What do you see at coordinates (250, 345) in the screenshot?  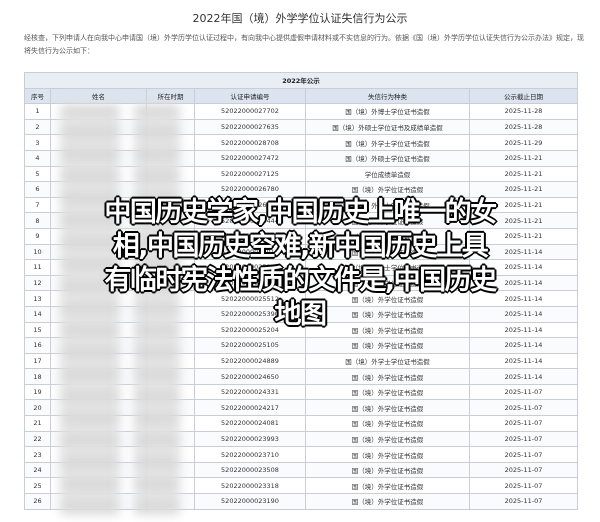 I see `cell-cert-number: 52022000025105` at bounding box center [250, 345].